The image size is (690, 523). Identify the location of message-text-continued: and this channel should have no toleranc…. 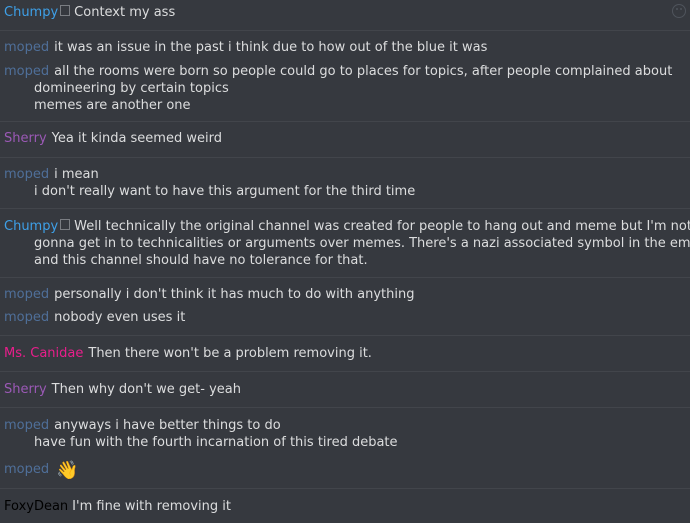
(201, 260).